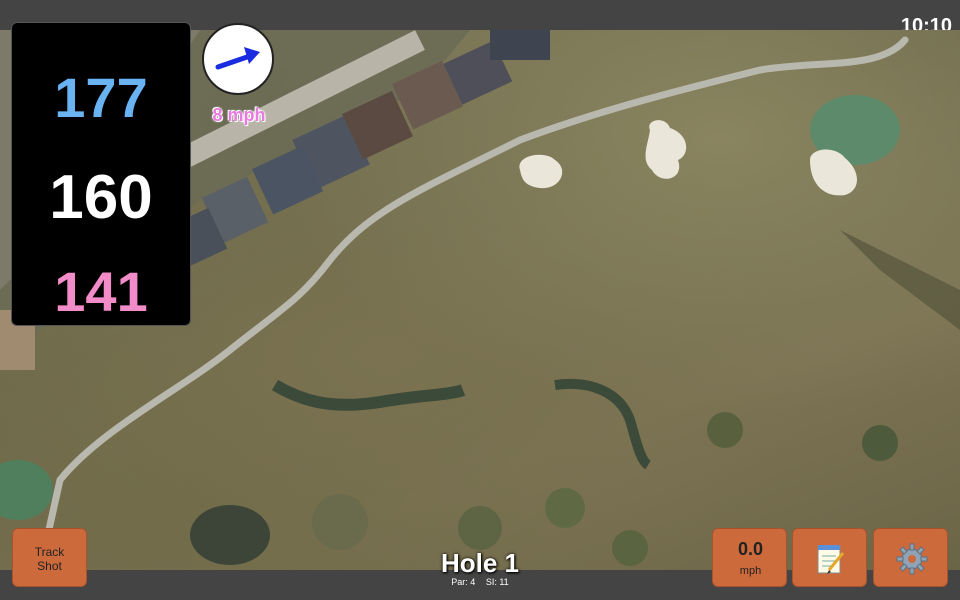 Image resolution: width=960 pixels, height=600 pixels. I want to click on settings-button, so click(910, 557).